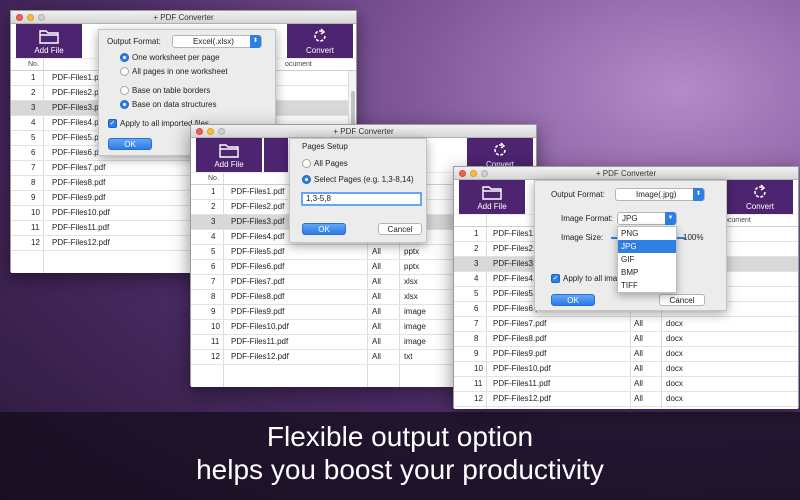 This screenshot has height=500, width=800. What do you see at coordinates (582, 237) in the screenshot?
I see `image-size-label: Image Size:` at bounding box center [582, 237].